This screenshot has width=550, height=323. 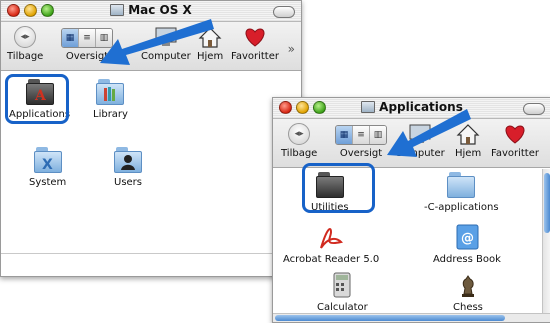 I want to click on item-c-applications: -C-applications, so click(x=461, y=192).